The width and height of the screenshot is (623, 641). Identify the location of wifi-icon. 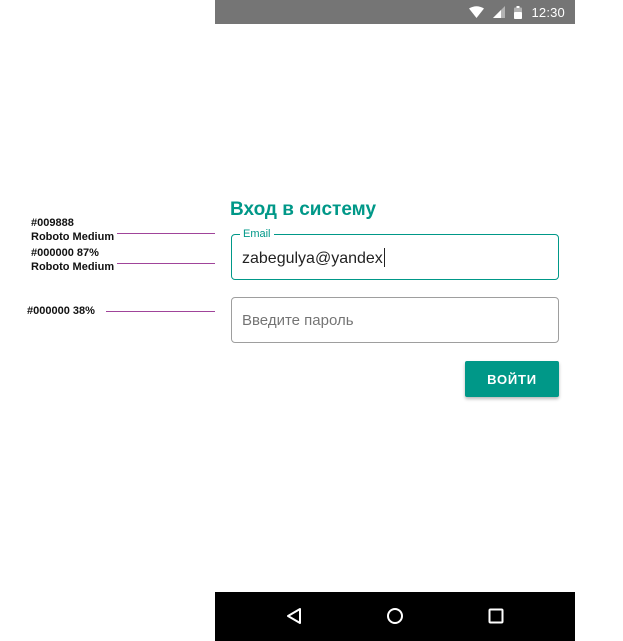
(477, 12).